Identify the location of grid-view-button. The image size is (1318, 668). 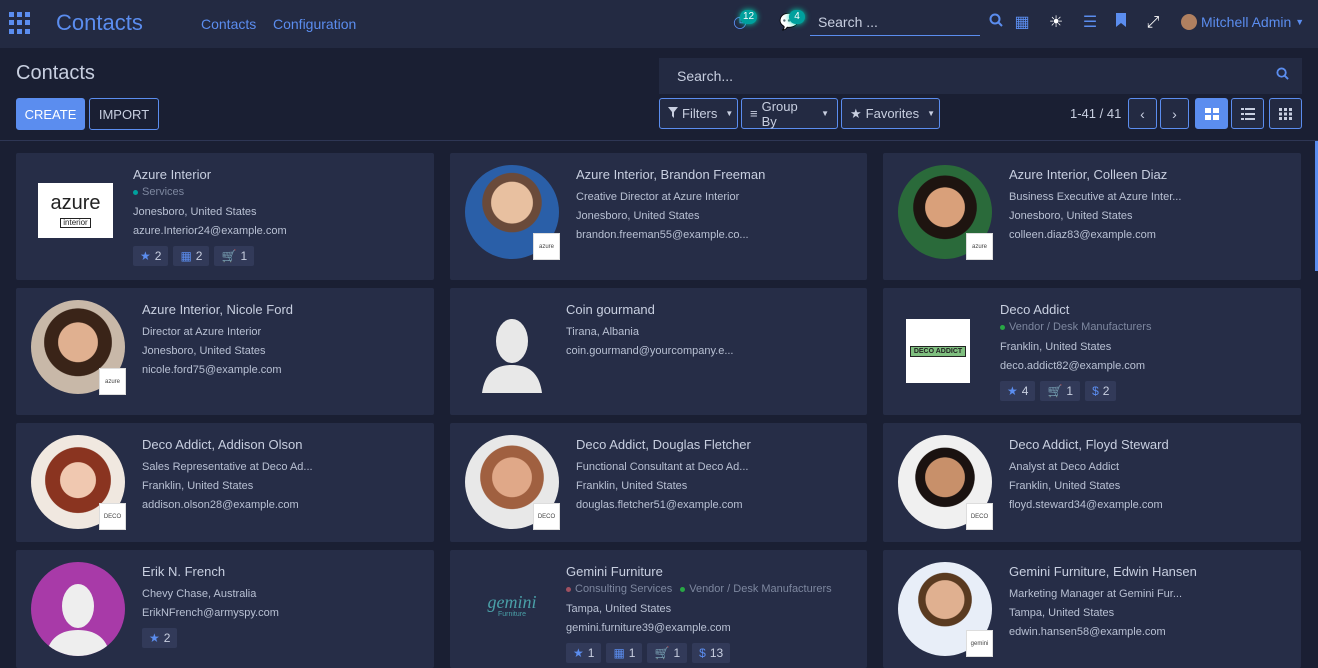
(1285, 113).